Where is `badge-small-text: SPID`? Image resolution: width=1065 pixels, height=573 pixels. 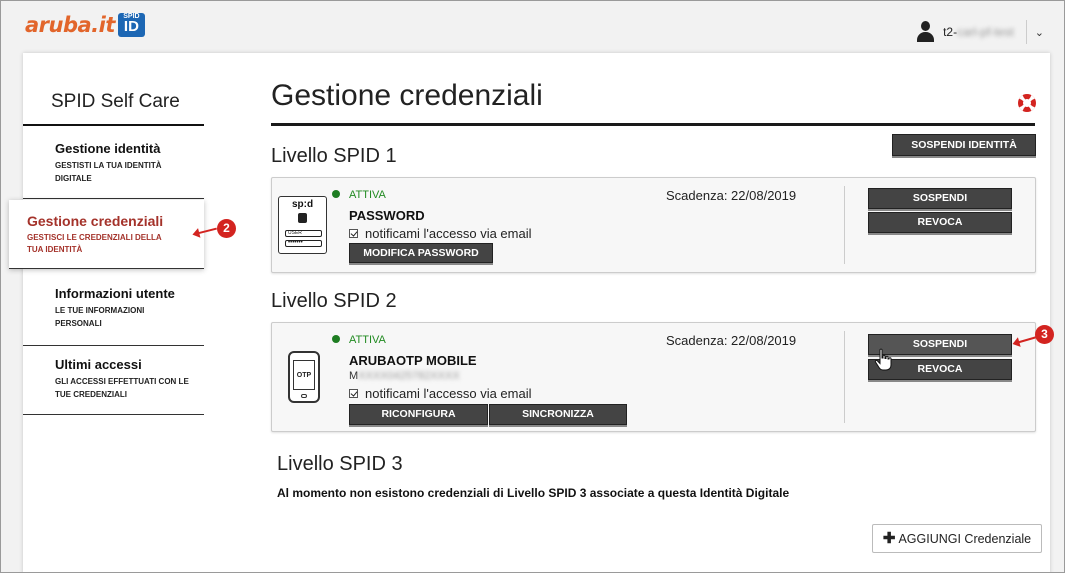
badge-small-text: SPID is located at coordinates (131, 16).